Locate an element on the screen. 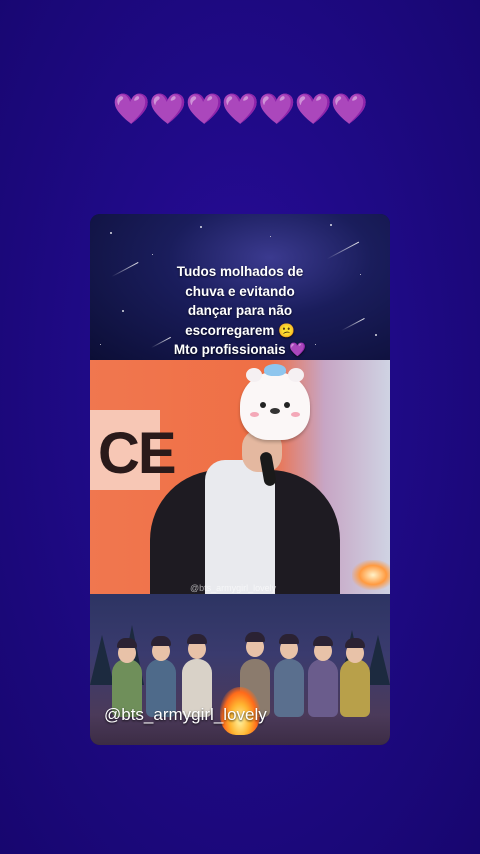 The width and height of the screenshot is (480, 854). hearts-row: 💜💜💜💜💜💜💜 is located at coordinates (240, 110).